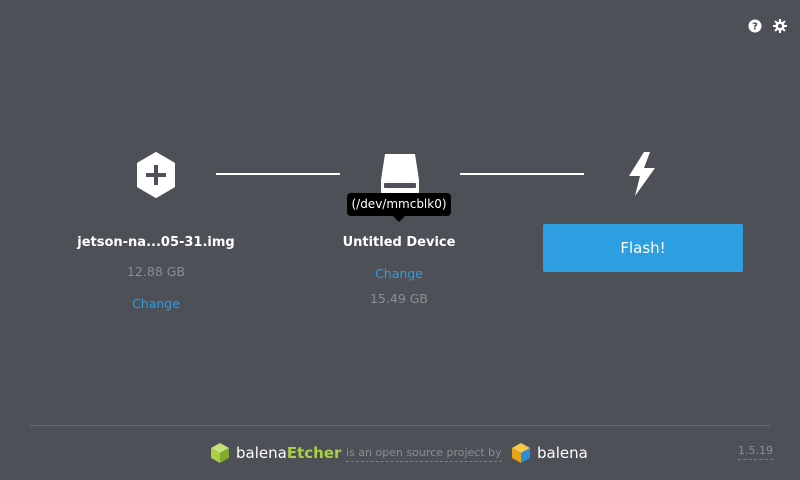  What do you see at coordinates (643, 248) in the screenshot?
I see `flash-button: Flash!` at bounding box center [643, 248].